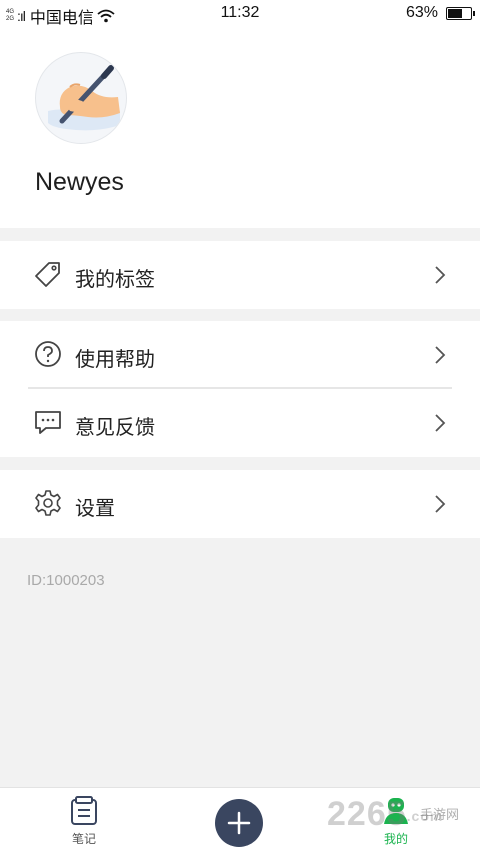 Image resolution: width=480 pixels, height=853 pixels. I want to click on tab-mine-label: 我的, so click(395, 839).